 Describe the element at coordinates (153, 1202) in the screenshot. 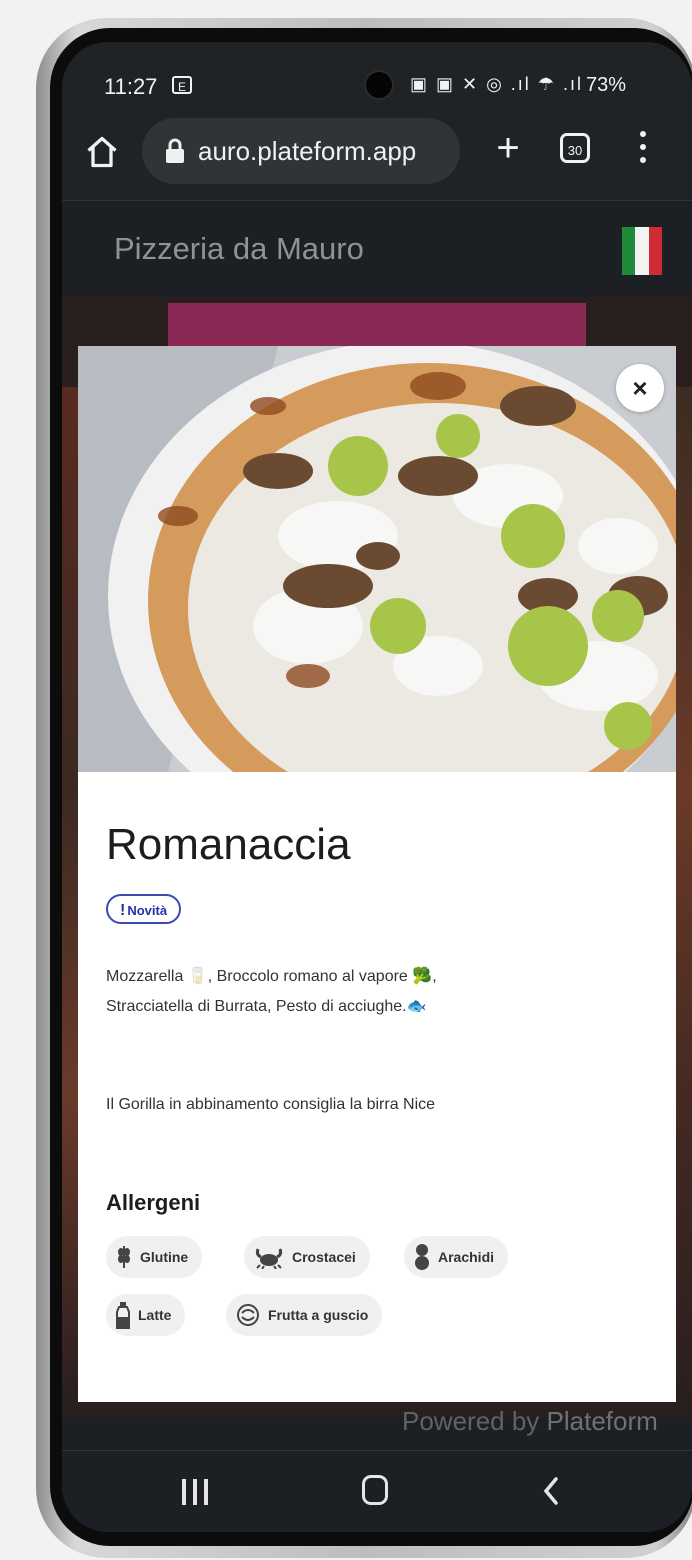

I see `allergens-heading: Allergeni` at that location.